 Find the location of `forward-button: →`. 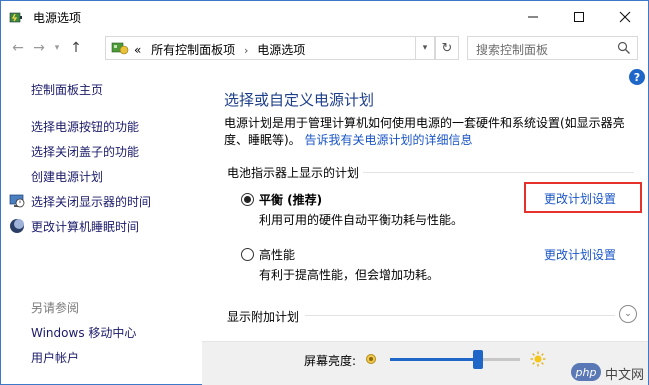

forward-button: → is located at coordinates (39, 48).